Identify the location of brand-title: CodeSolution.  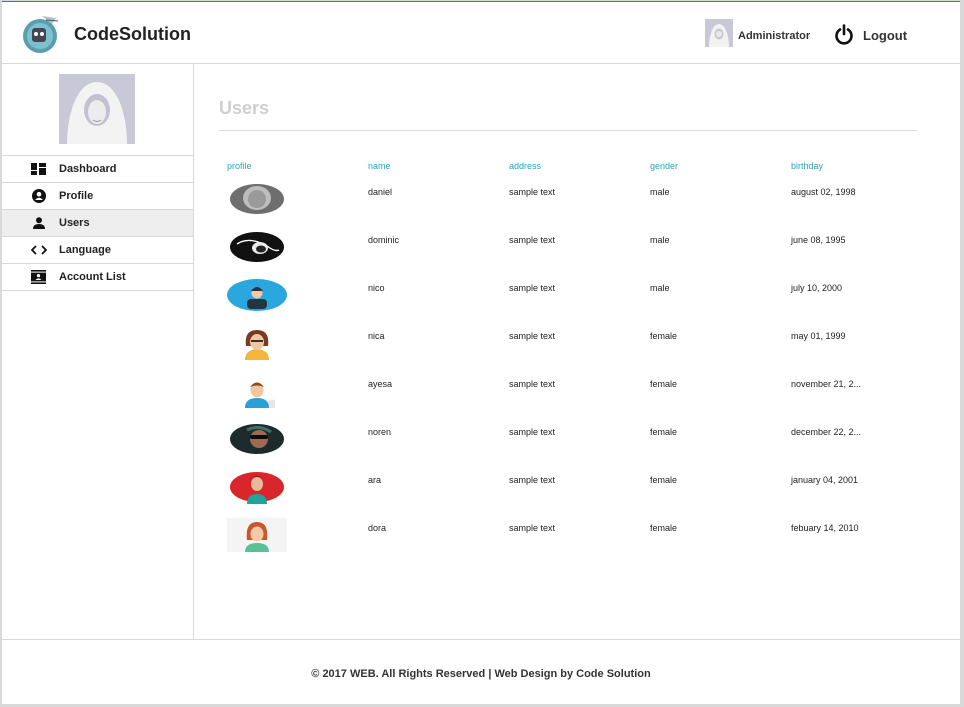
(132, 34).